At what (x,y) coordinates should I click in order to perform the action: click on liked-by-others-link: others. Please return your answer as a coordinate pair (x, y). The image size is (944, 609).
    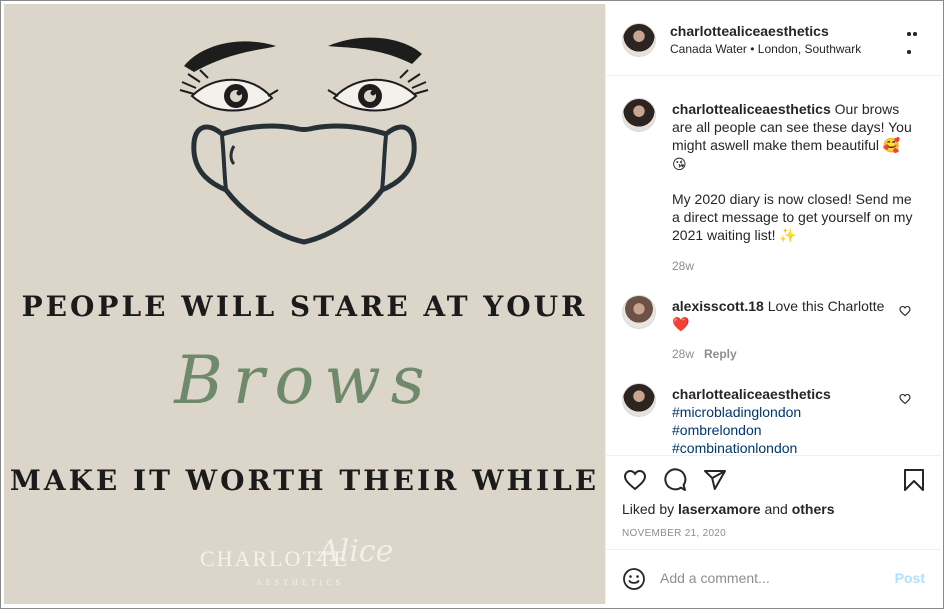
    Looking at the image, I should click on (813, 509).